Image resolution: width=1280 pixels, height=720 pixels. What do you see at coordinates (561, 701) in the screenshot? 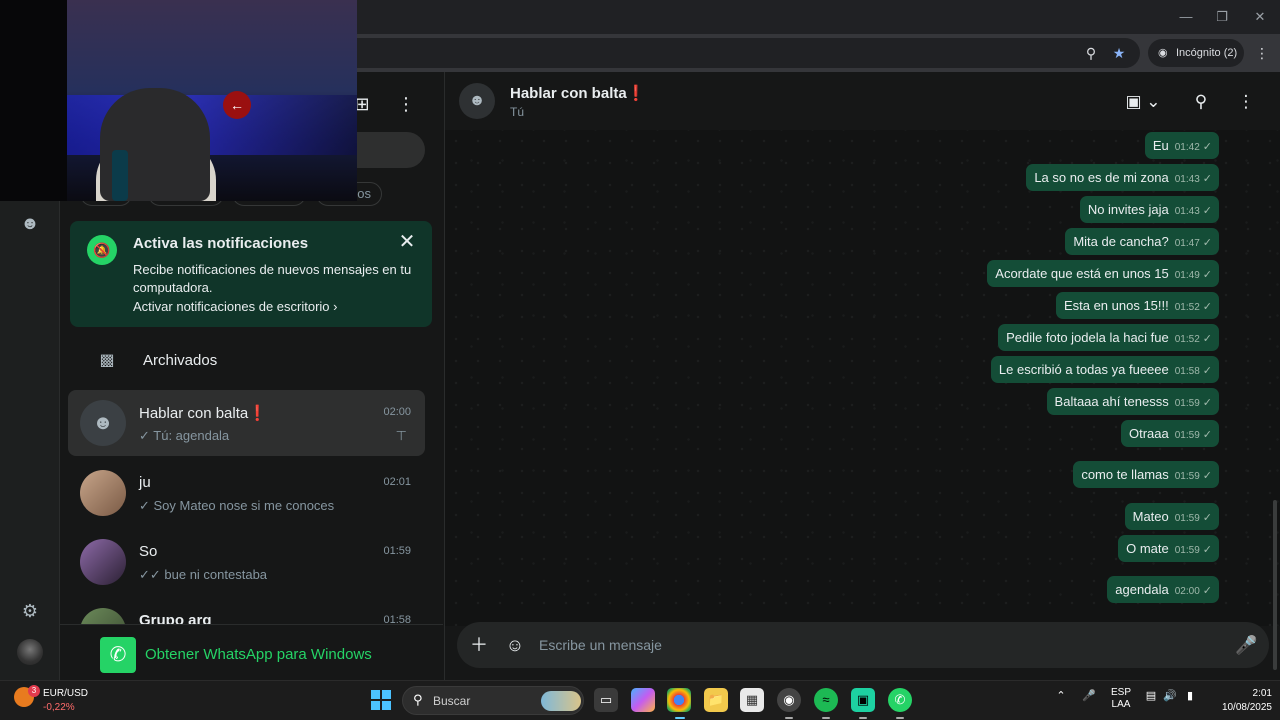
I see `search-highlight-image` at bounding box center [561, 701].